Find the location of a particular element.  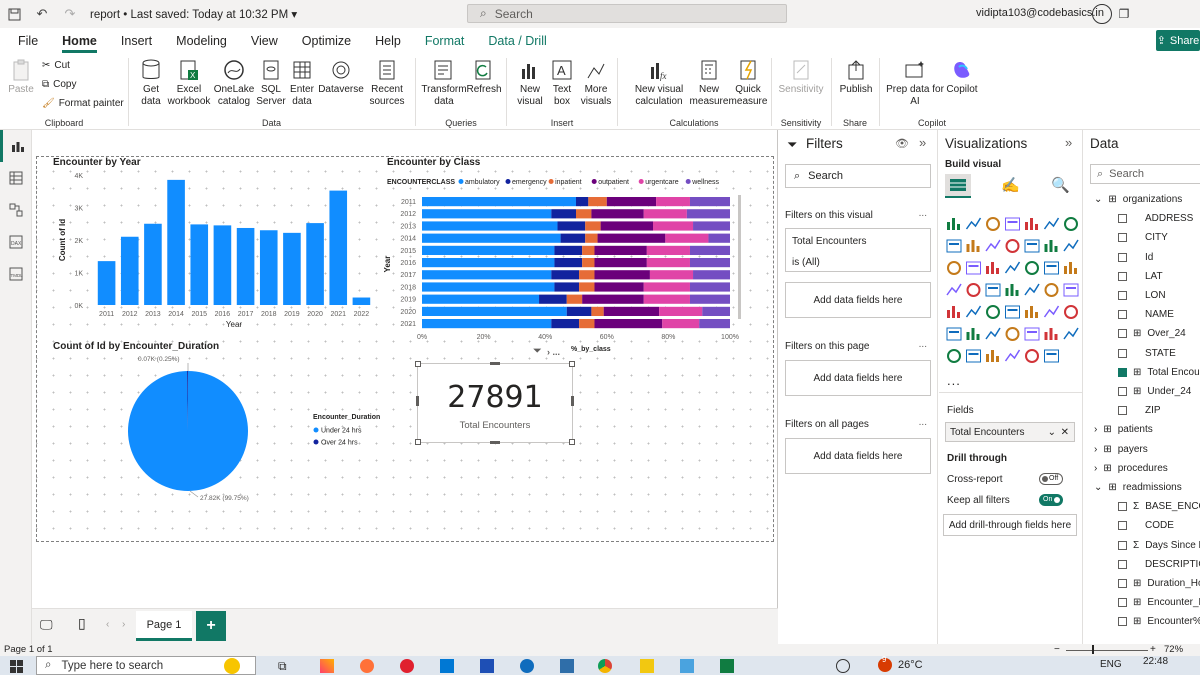

format-painter-button: 🖌 Format painter is located at coordinates (83, 103).